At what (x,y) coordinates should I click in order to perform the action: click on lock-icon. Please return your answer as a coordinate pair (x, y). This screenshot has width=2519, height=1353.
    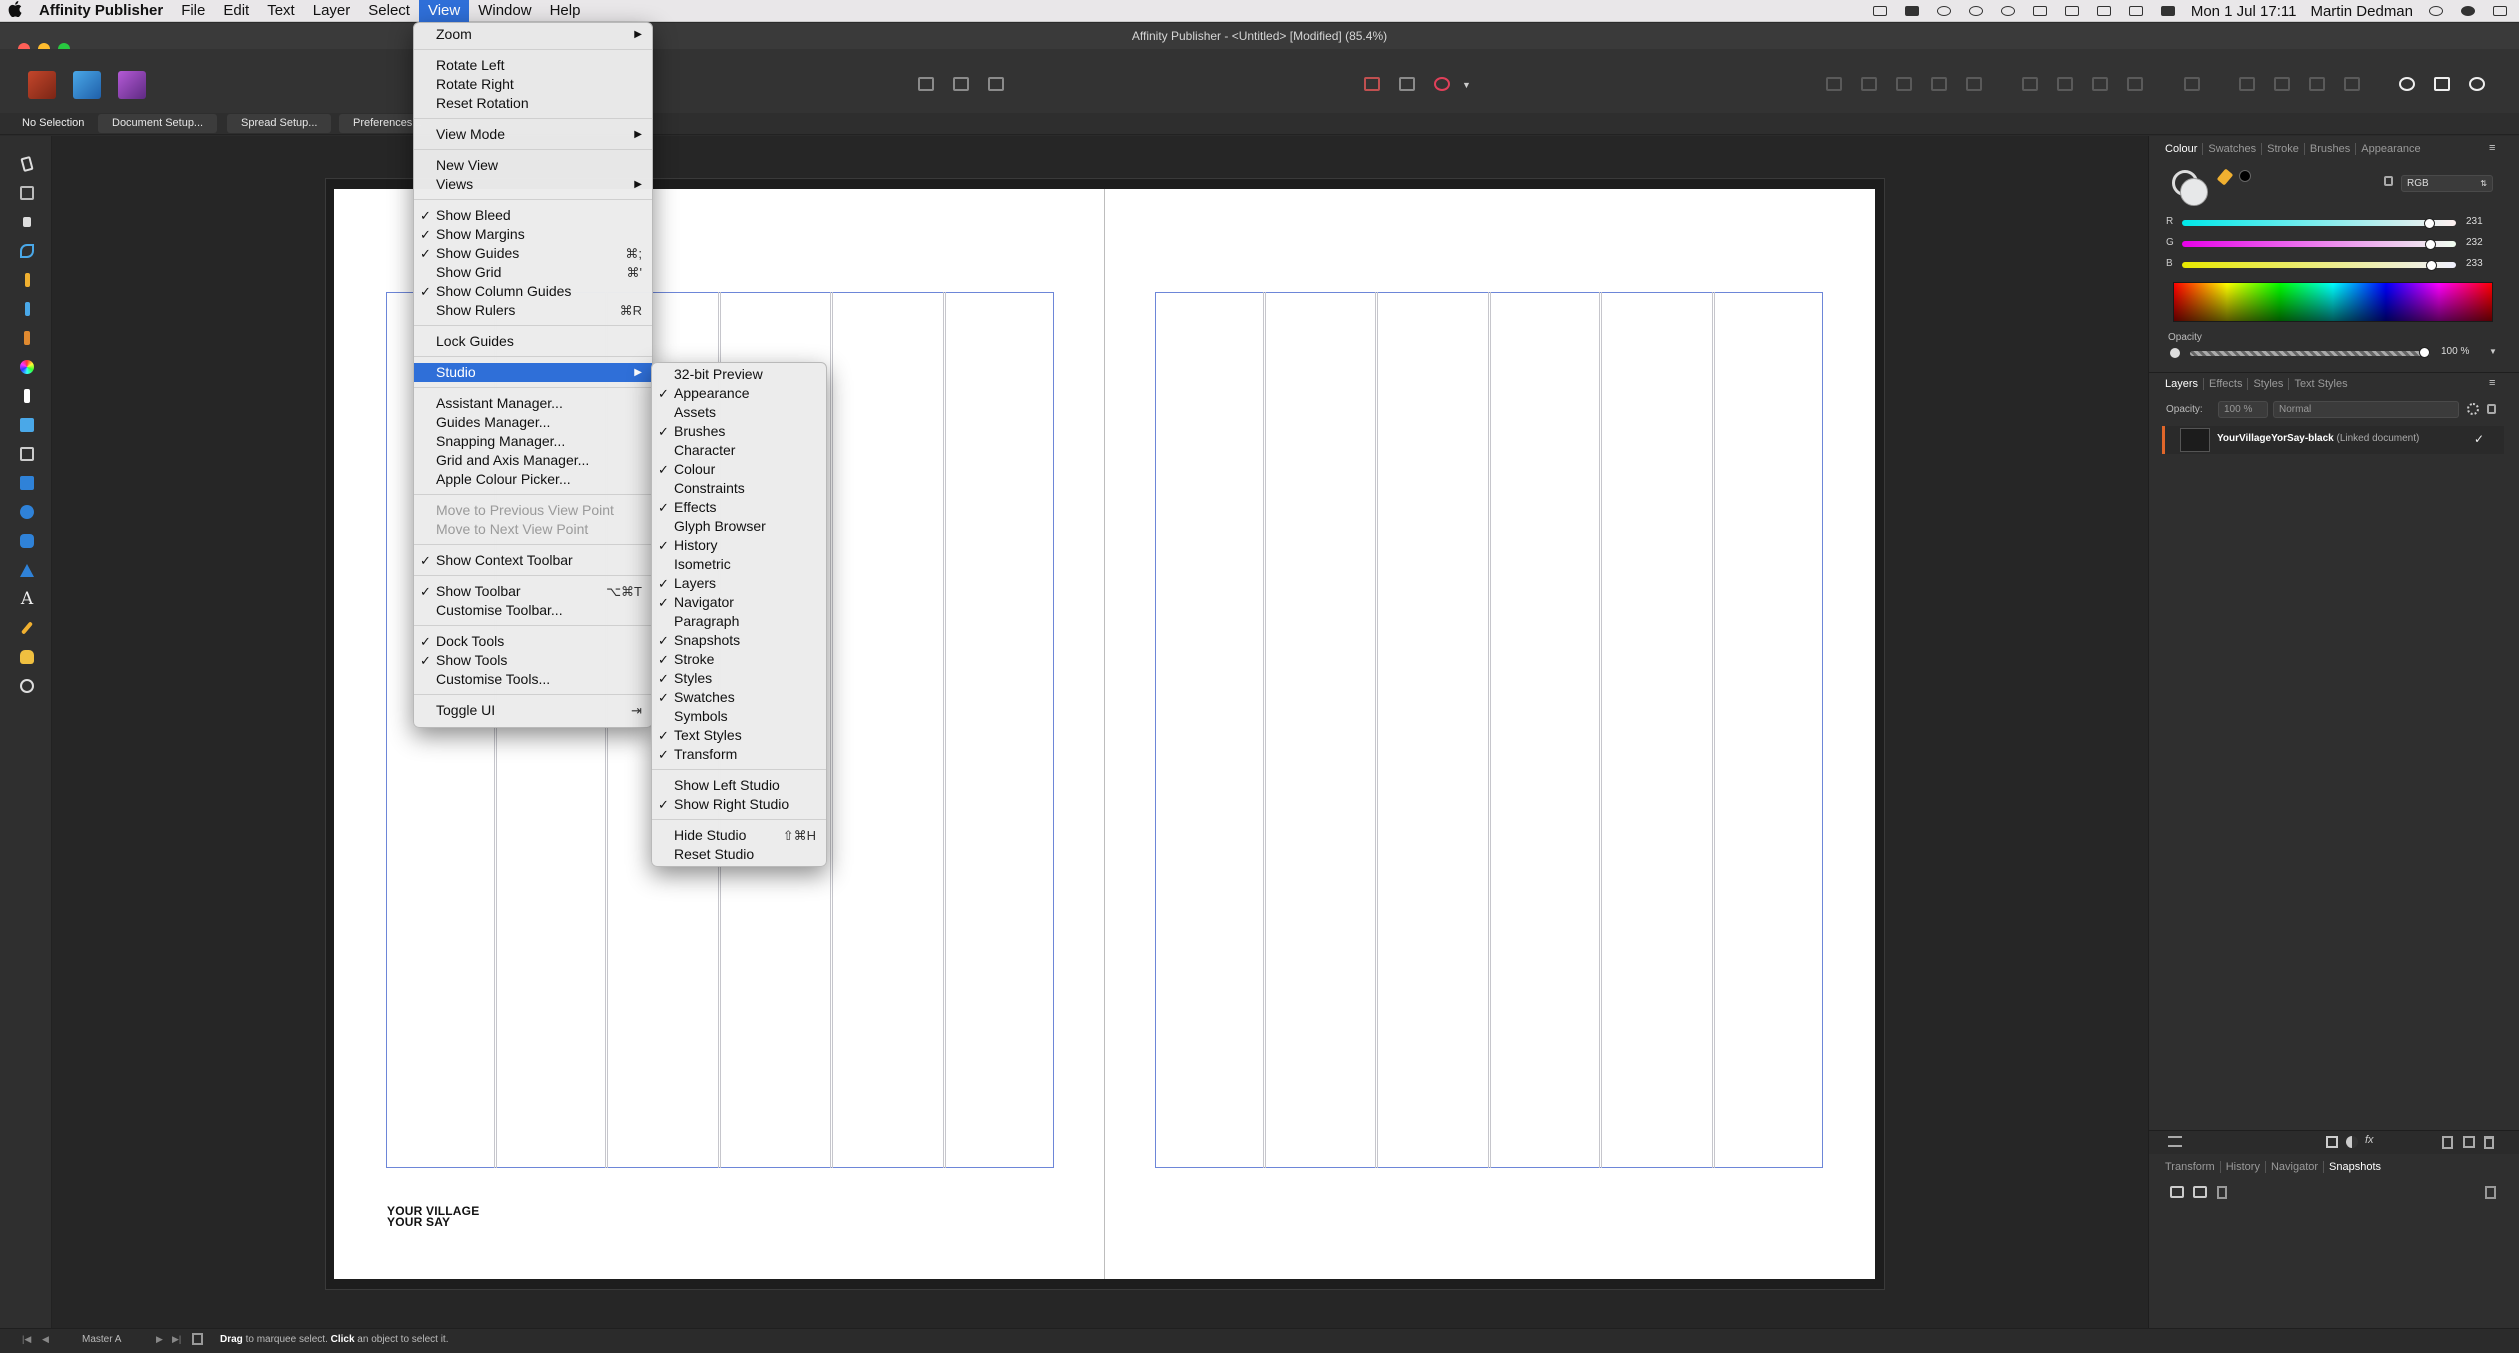
    Looking at the image, I should click on (2388, 181).